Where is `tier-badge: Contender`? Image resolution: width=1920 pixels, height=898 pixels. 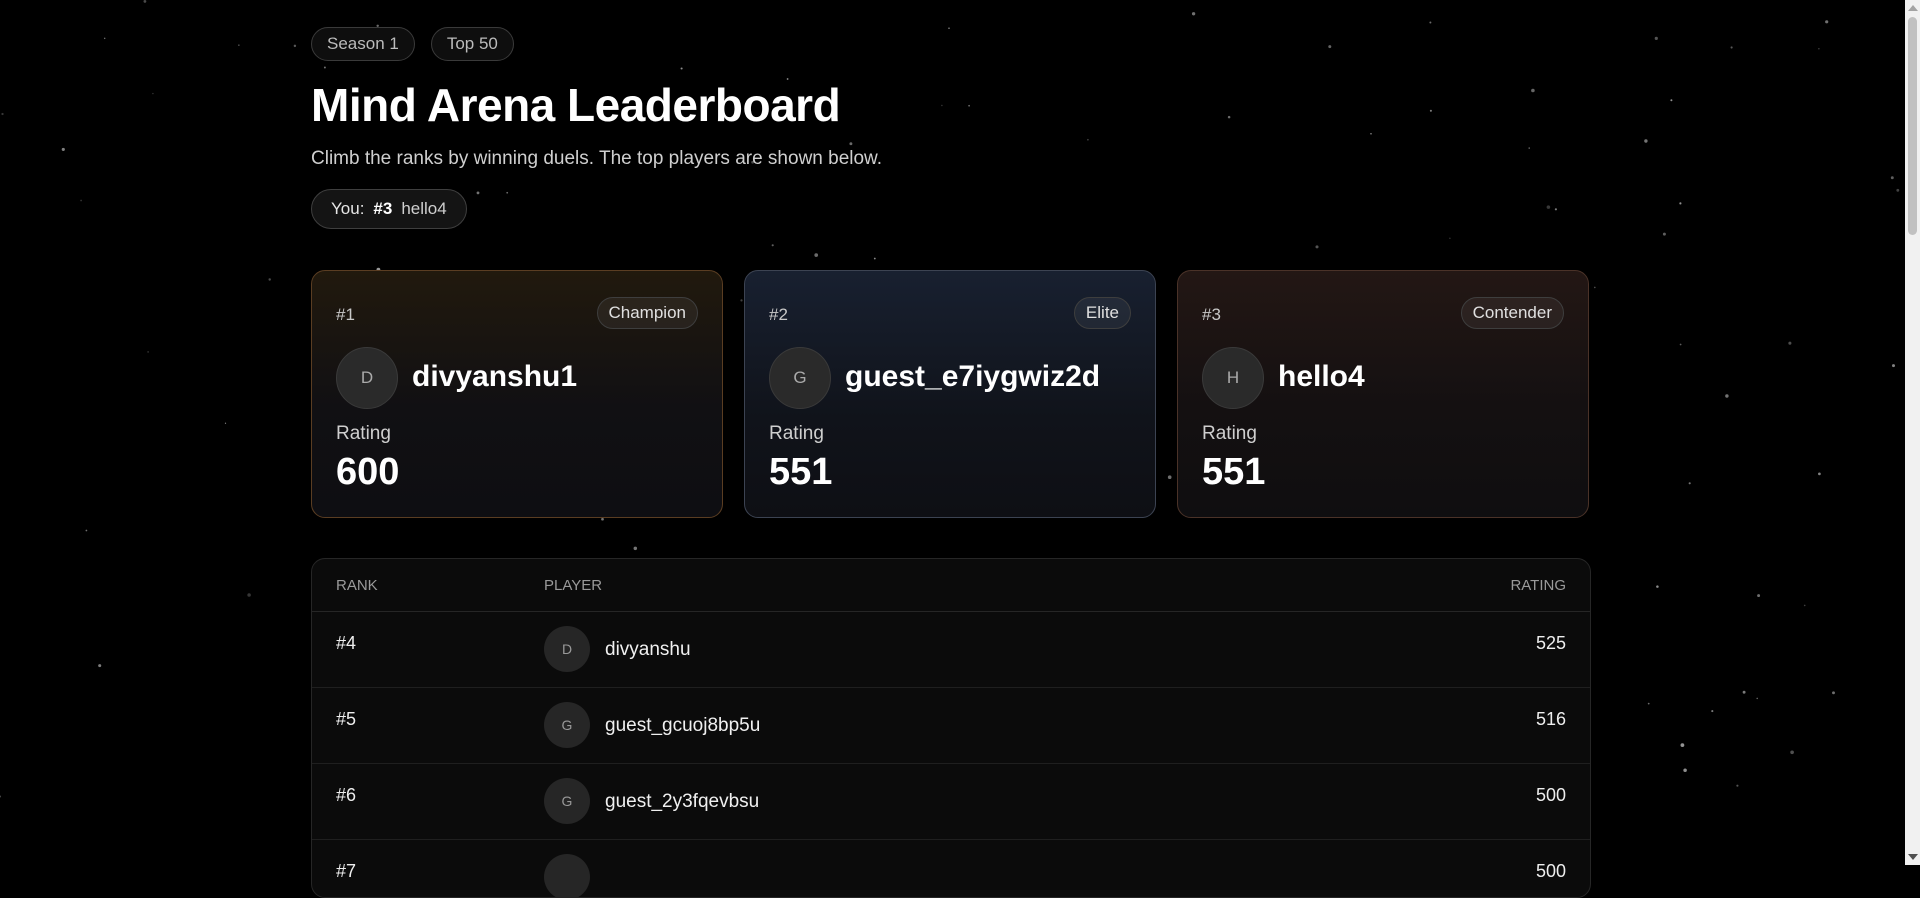 tier-badge: Contender is located at coordinates (1512, 313).